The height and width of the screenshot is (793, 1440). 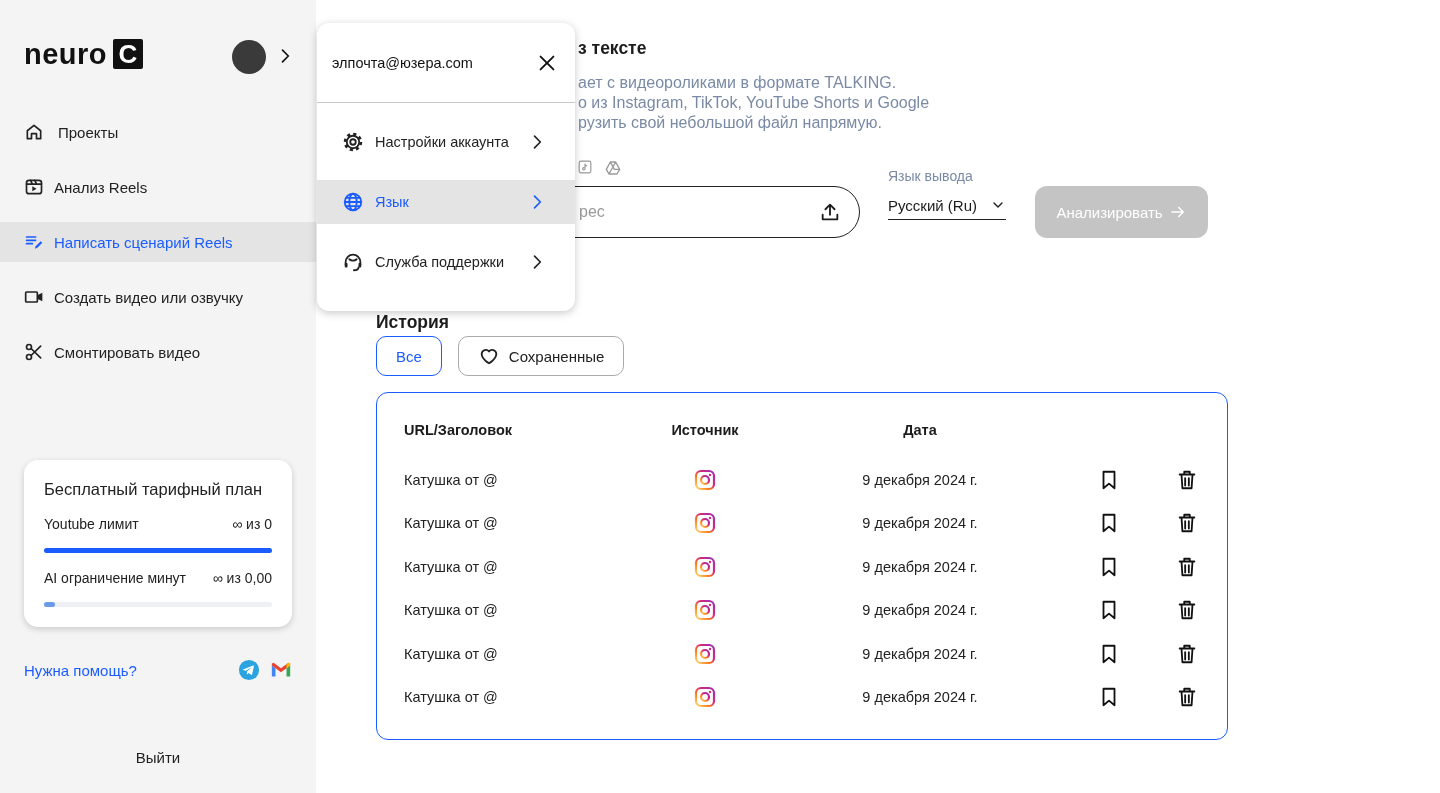 What do you see at coordinates (158, 757) in the screenshot?
I see `logout-link: Выйти` at bounding box center [158, 757].